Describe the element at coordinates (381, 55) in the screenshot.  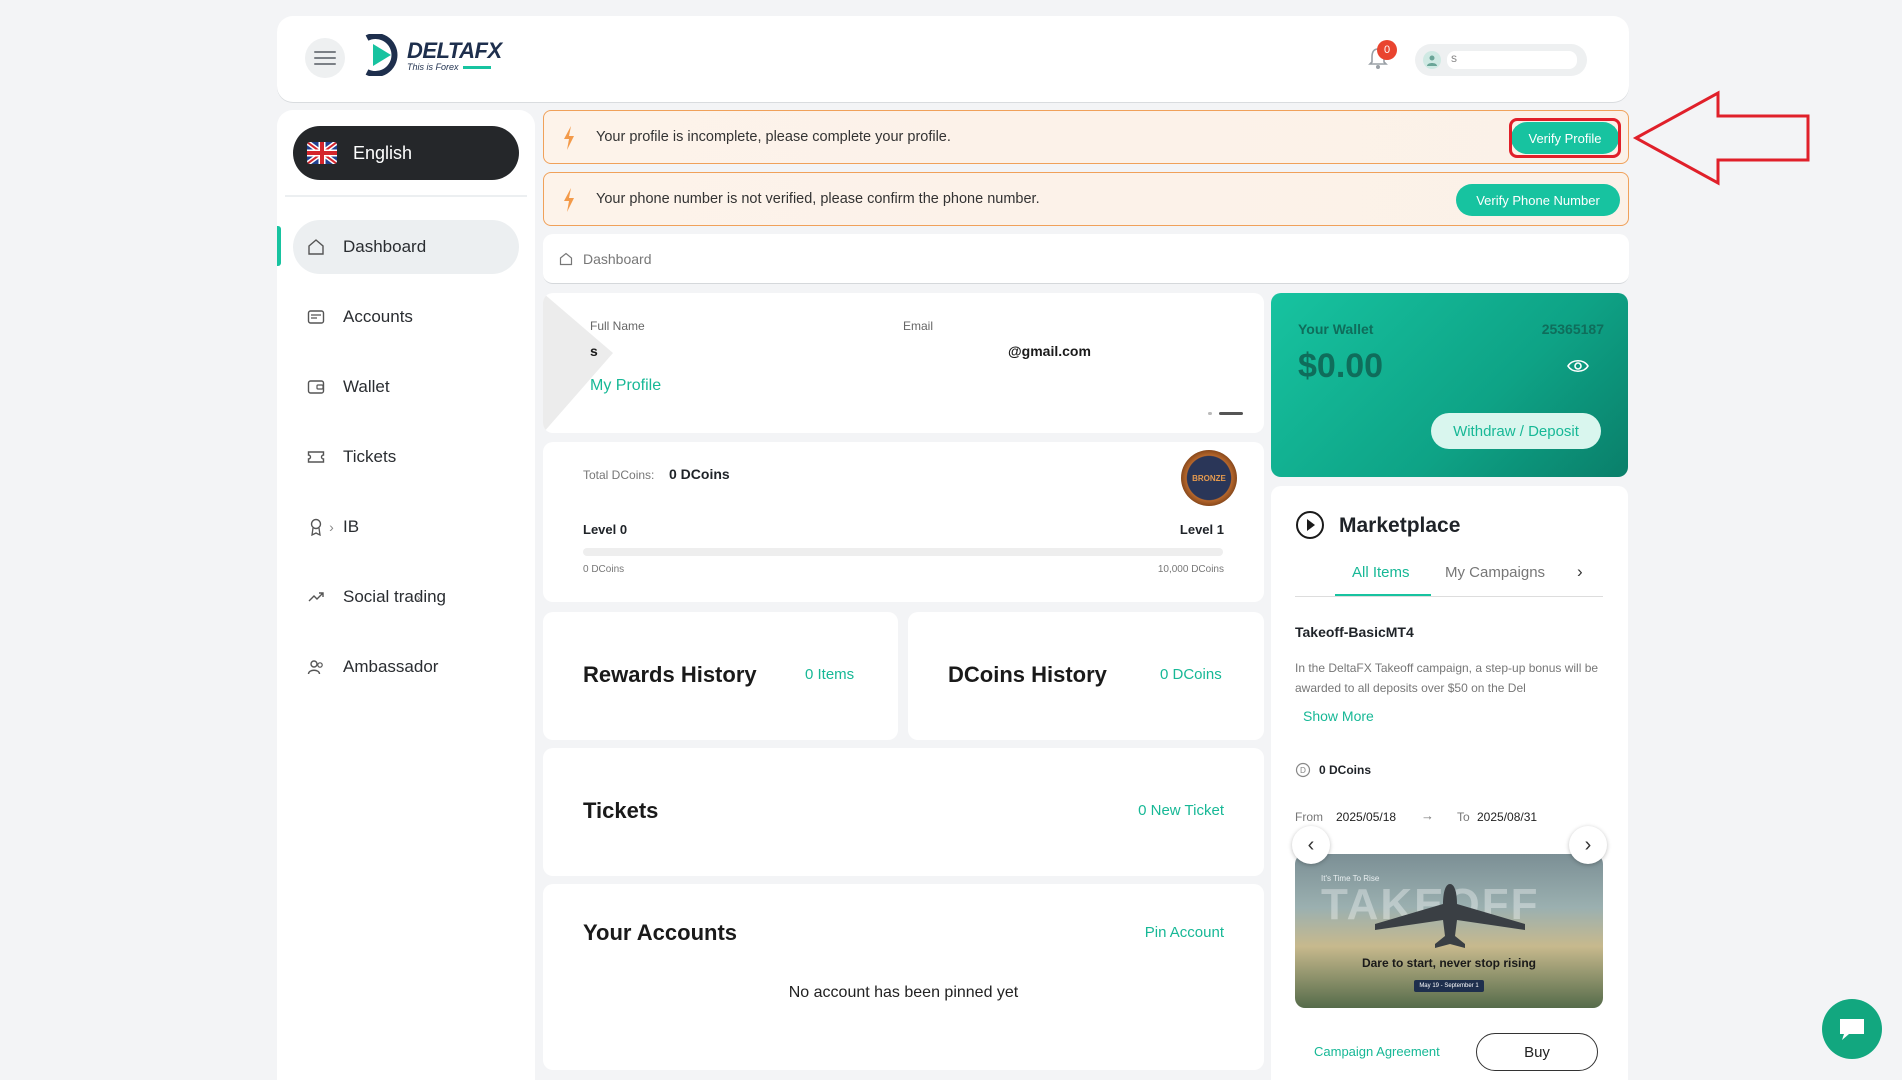
I see `deltafx-logo-icon` at that location.